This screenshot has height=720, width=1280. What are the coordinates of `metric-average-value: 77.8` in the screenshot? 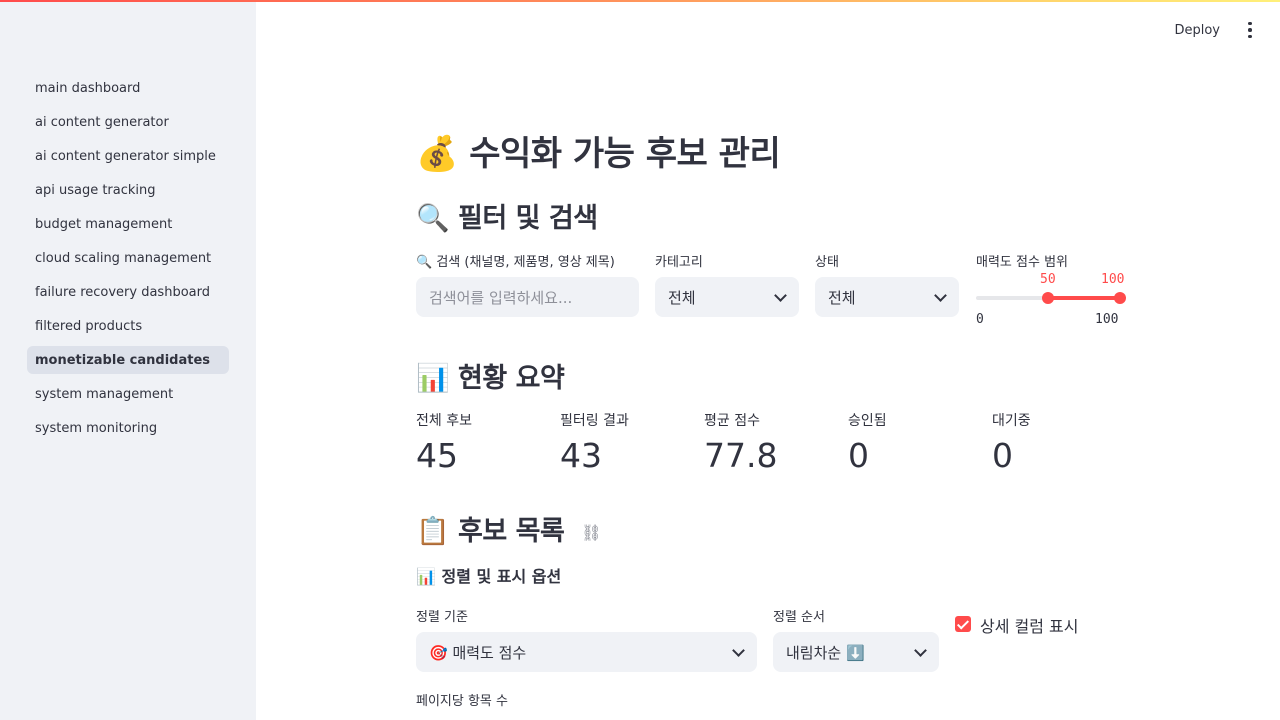 It's located at (741, 455).